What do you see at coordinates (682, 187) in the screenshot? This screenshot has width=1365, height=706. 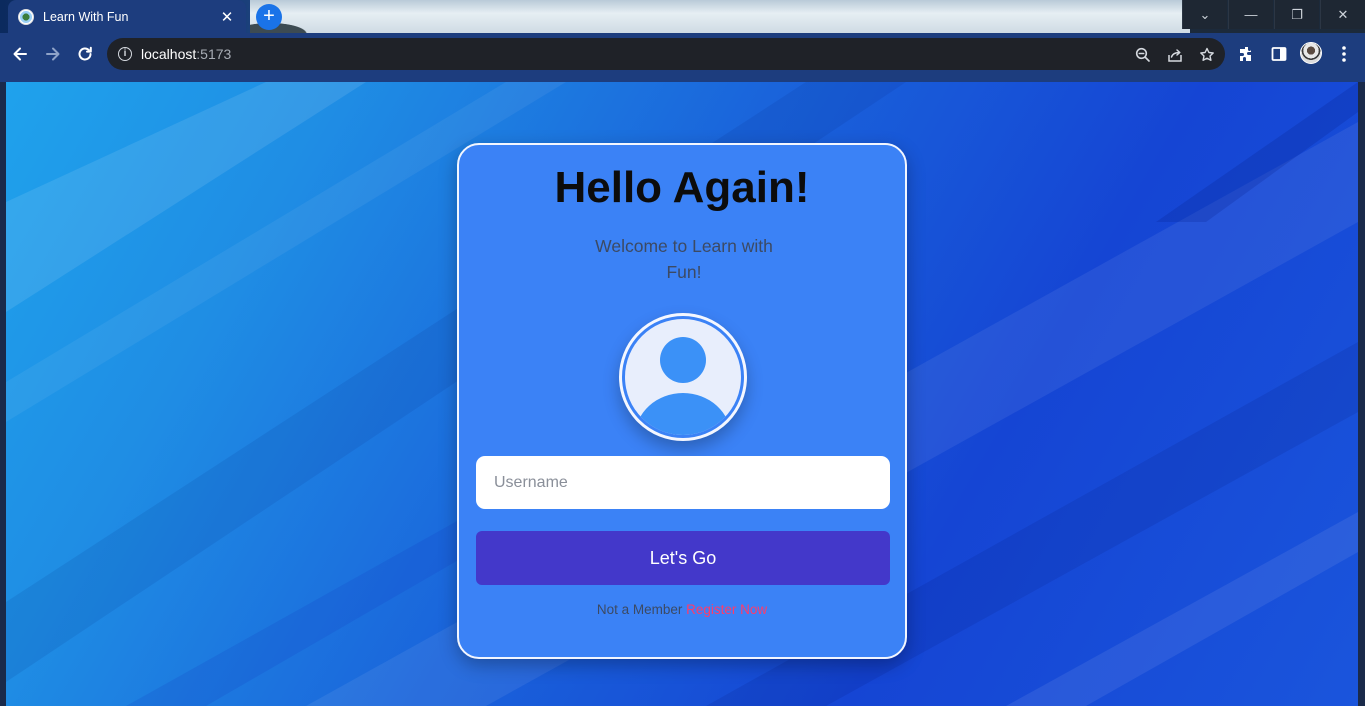 I see `login-title: Hello Again!` at bounding box center [682, 187].